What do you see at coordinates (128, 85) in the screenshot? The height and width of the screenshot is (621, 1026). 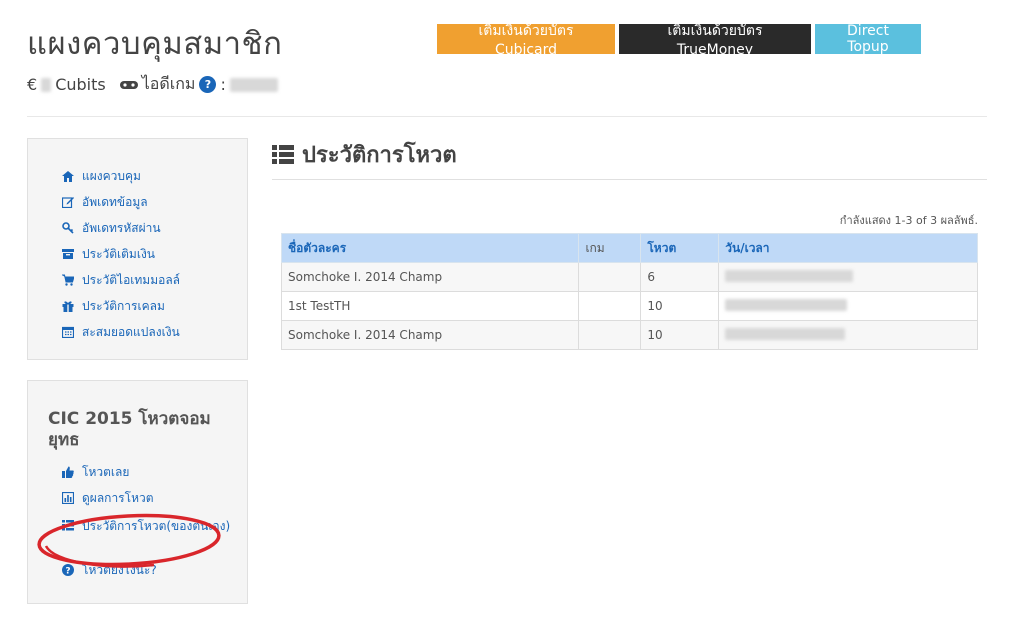 I see `gamepad-icon` at bounding box center [128, 85].